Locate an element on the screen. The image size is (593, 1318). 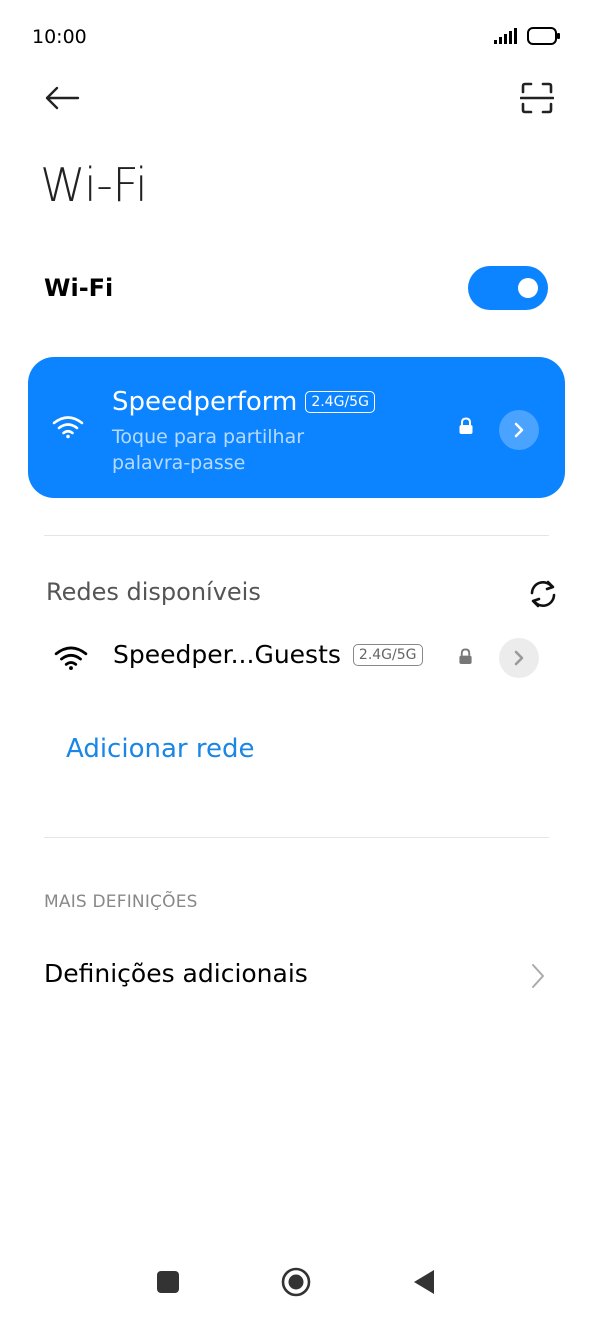
available-network-name: Speedper...Guests 2.4G/5G is located at coordinates (268, 654).